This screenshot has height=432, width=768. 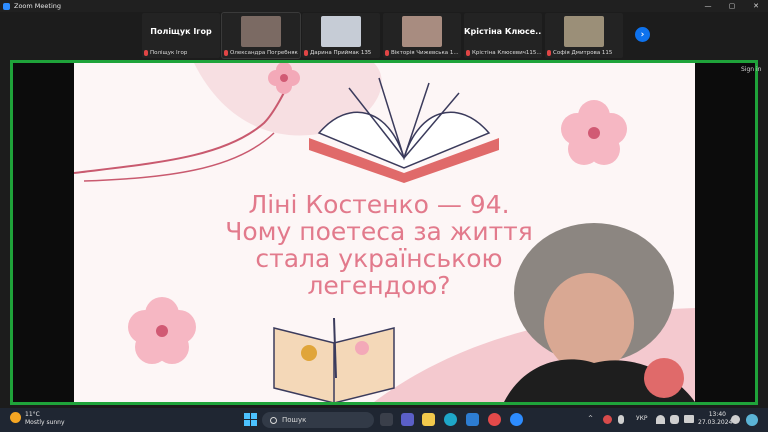 I want to click on participant-tile-5: Софія Дмитрова 115, so click(x=584, y=35).